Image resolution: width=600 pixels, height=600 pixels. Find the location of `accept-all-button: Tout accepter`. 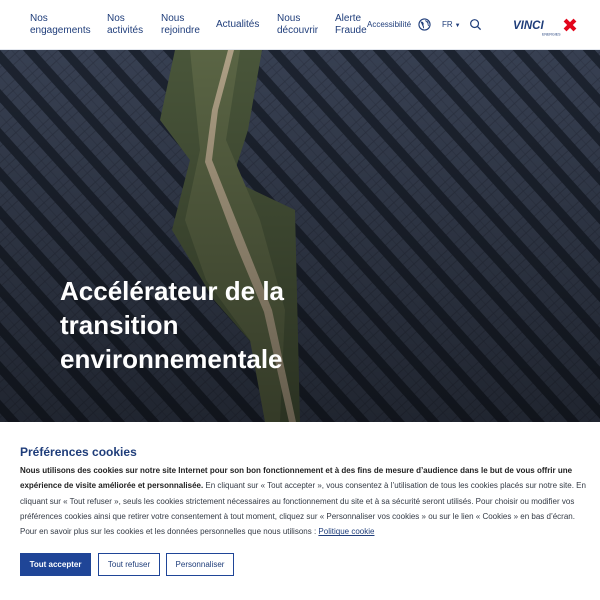

accept-all-button: Tout accepter is located at coordinates (55, 564).